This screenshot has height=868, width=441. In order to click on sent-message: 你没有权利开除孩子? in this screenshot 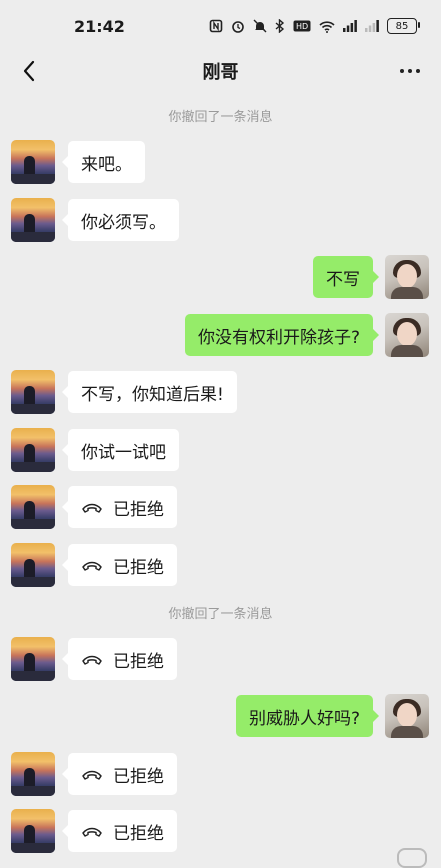, I will do `click(282, 335)`.